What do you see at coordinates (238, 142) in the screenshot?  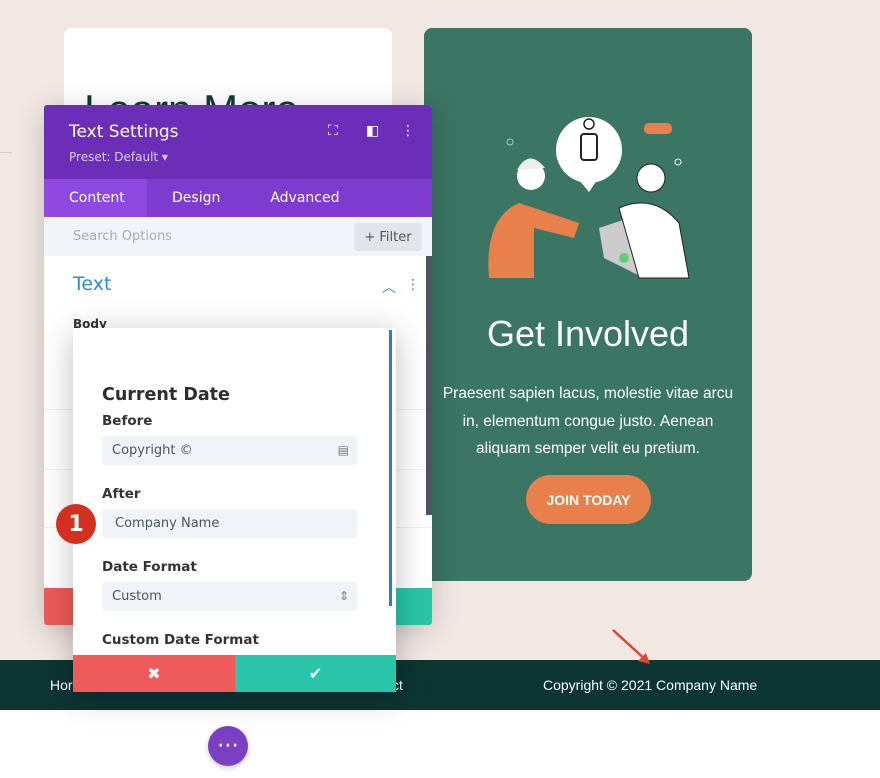 I see `panel-header: Text Settings Preset: Default ▾ ⛶ ◧ ⋮` at bounding box center [238, 142].